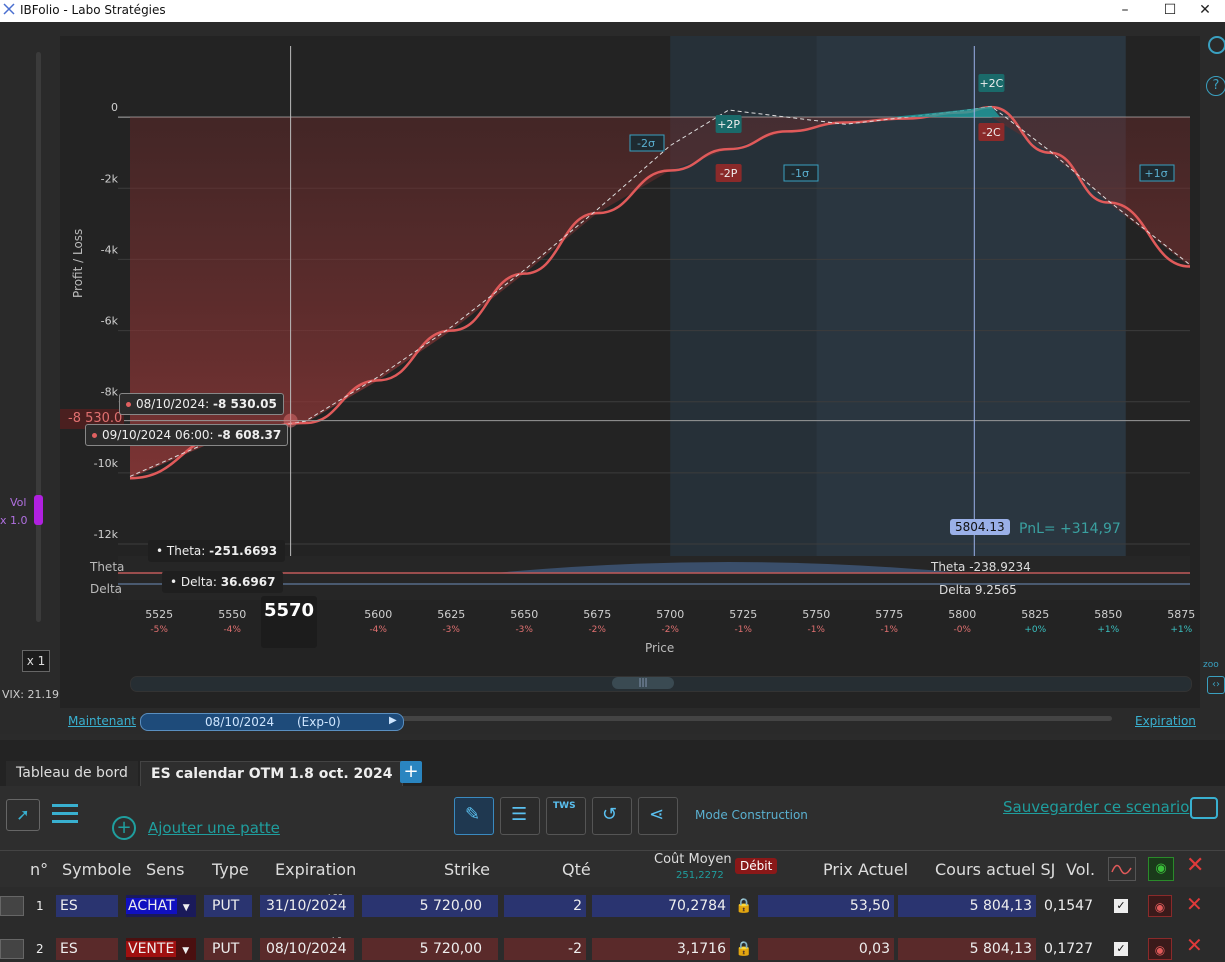 This screenshot has height=962, width=1225. What do you see at coordinates (545, 906) in the screenshot?
I see `row-qty: 2` at bounding box center [545, 906].